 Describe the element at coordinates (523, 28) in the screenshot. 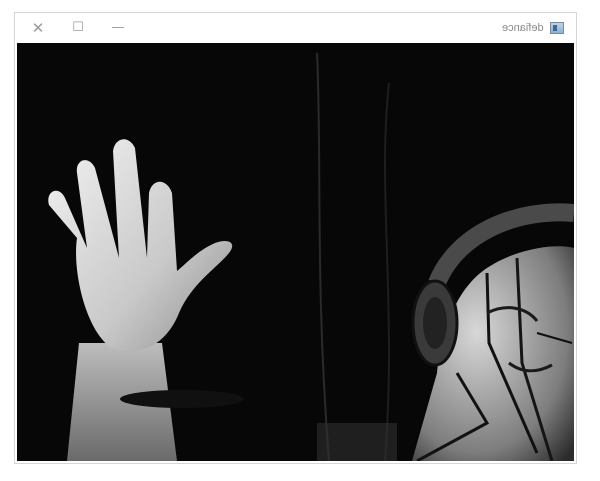

I see `window-title: defiance` at that location.